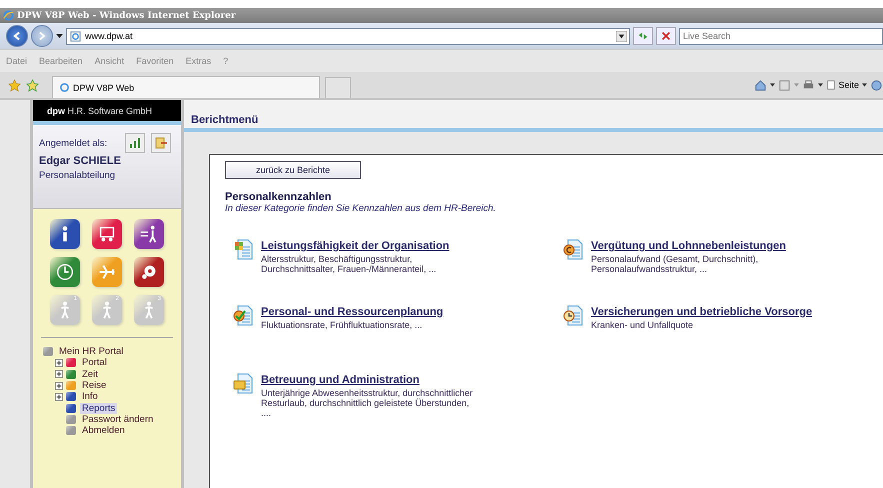 Image resolution: width=883 pixels, height=488 pixels. What do you see at coordinates (355, 246) in the screenshot?
I see `report-link: Leistungsfähigkeit der Organisation` at bounding box center [355, 246].